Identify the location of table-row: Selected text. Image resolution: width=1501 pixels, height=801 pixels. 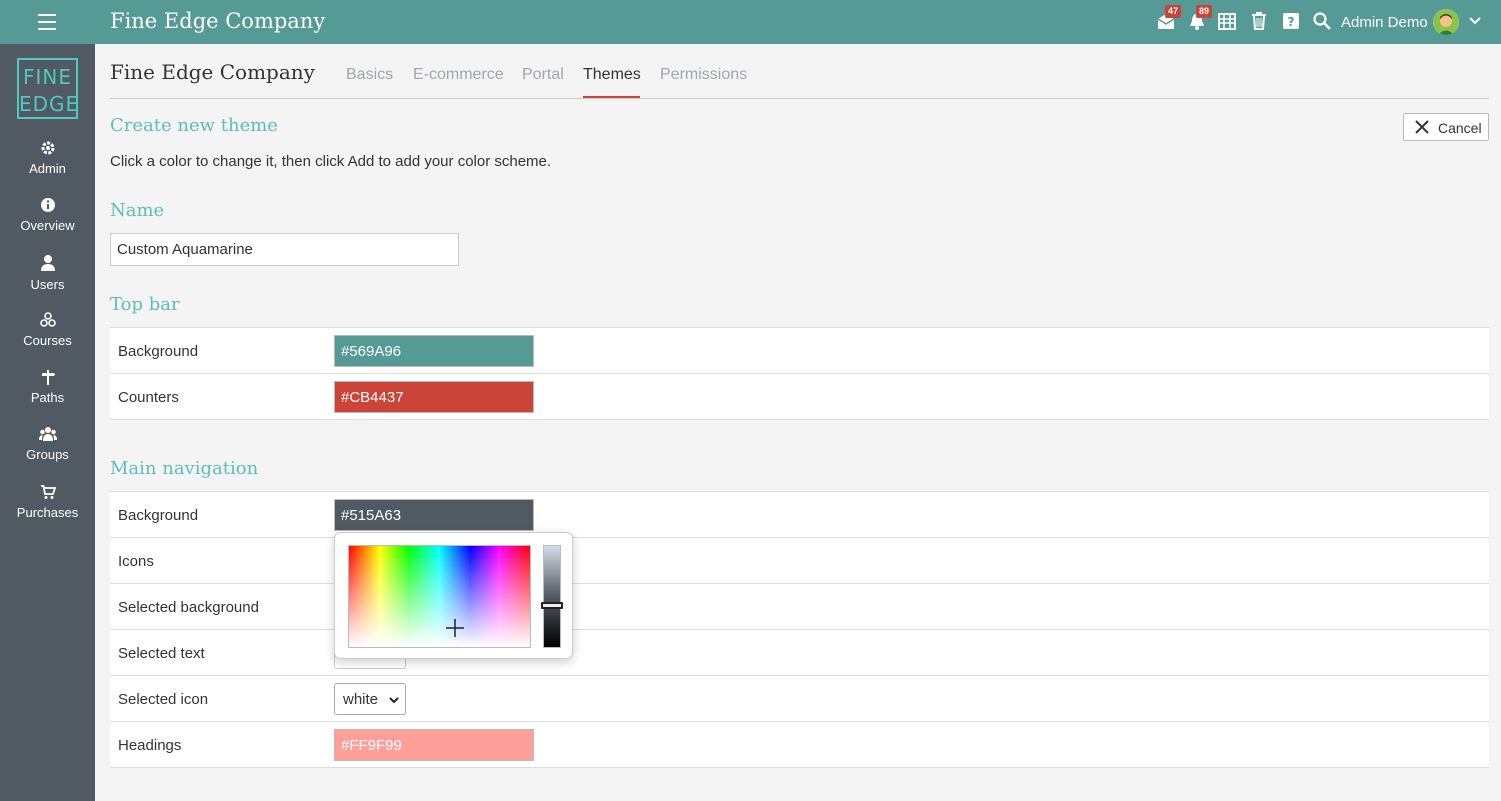
(799, 653).